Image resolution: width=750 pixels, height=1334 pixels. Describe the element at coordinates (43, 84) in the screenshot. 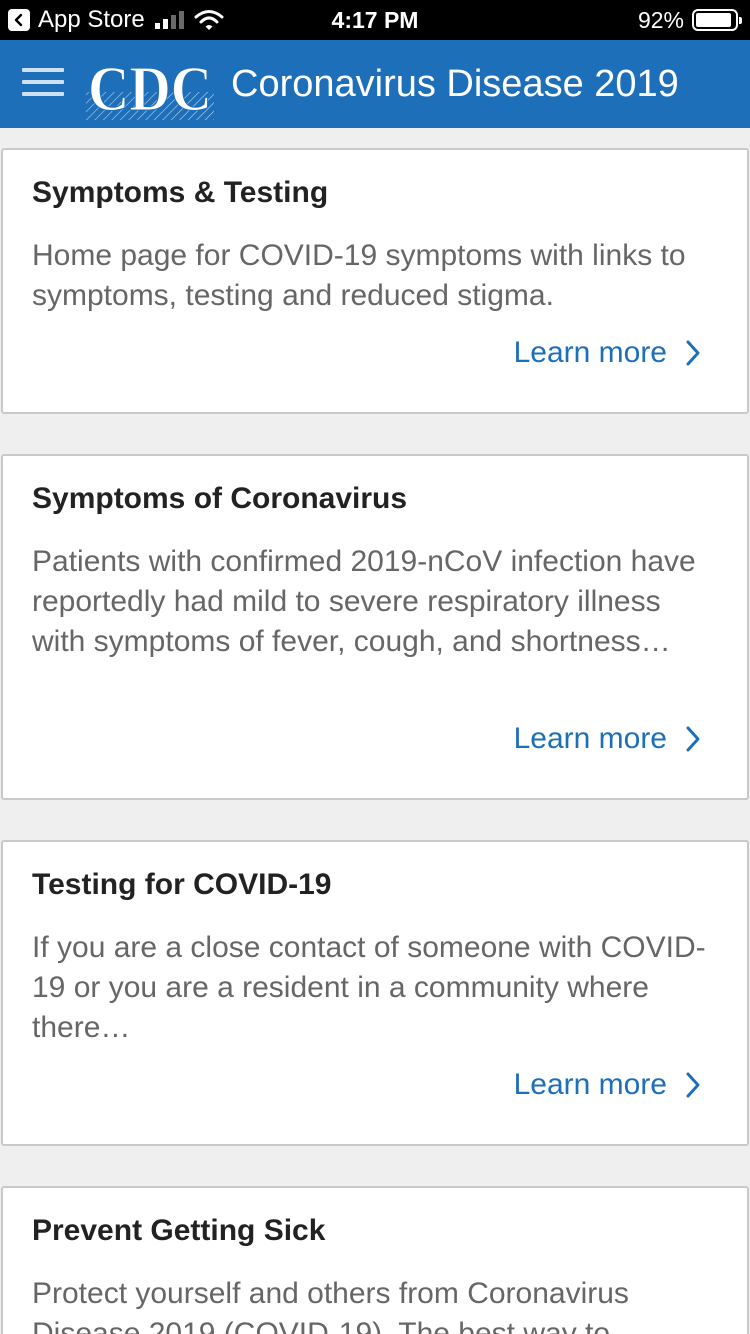

I see `hamburger-menu-icon` at that location.